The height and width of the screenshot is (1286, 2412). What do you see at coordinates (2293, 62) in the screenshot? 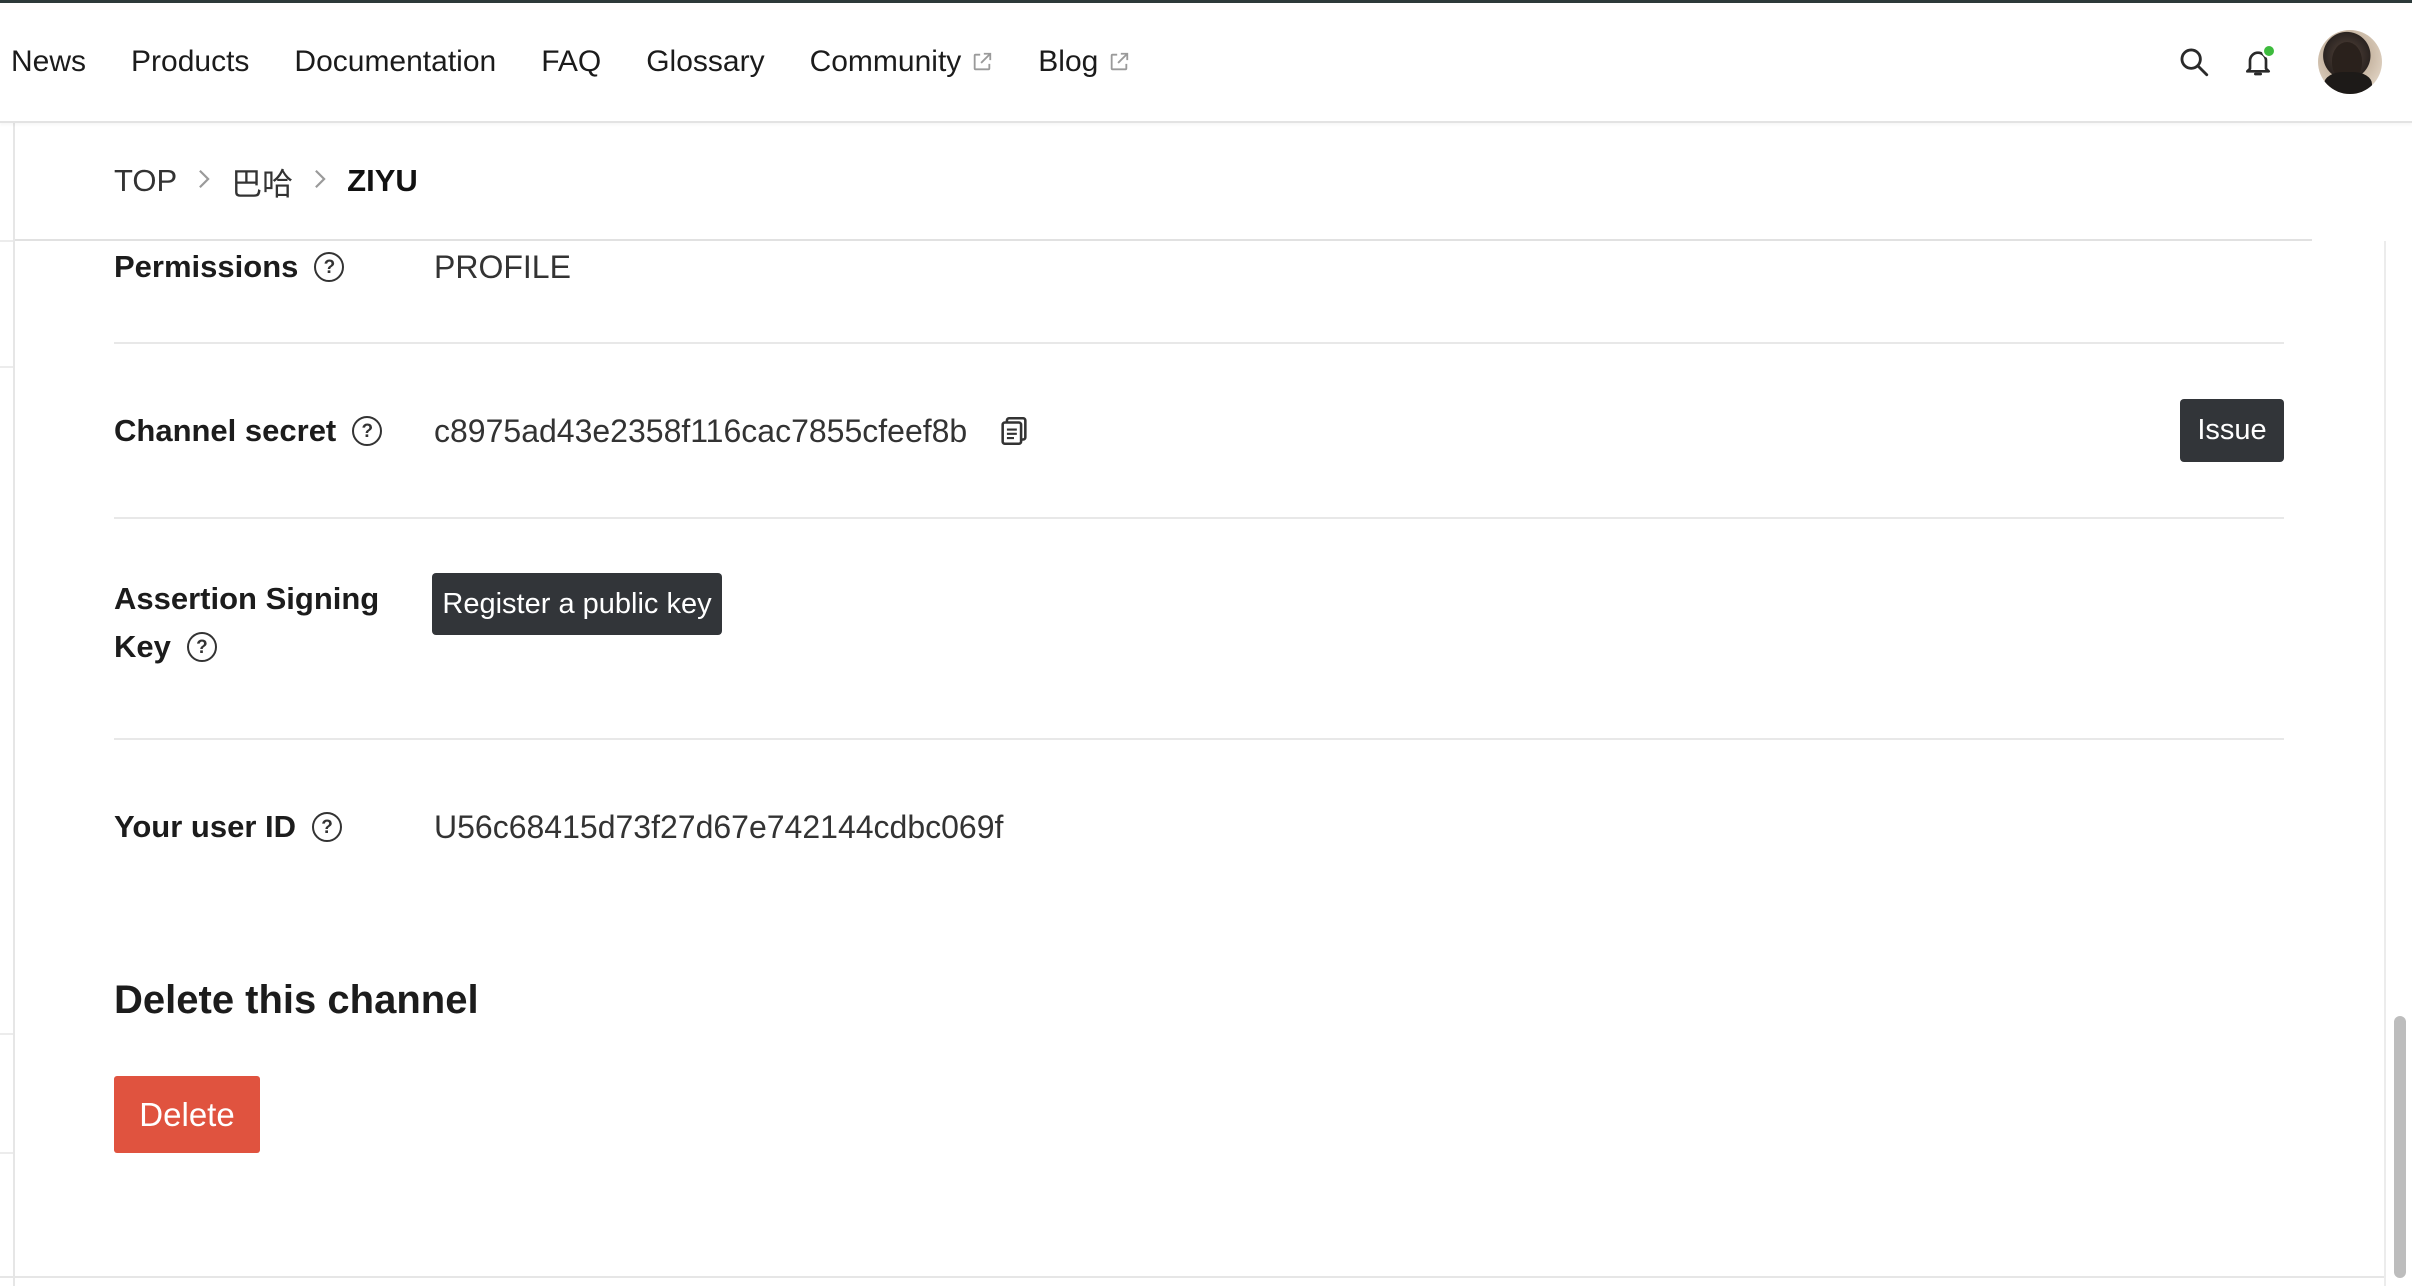
I see `header-actions` at bounding box center [2293, 62].